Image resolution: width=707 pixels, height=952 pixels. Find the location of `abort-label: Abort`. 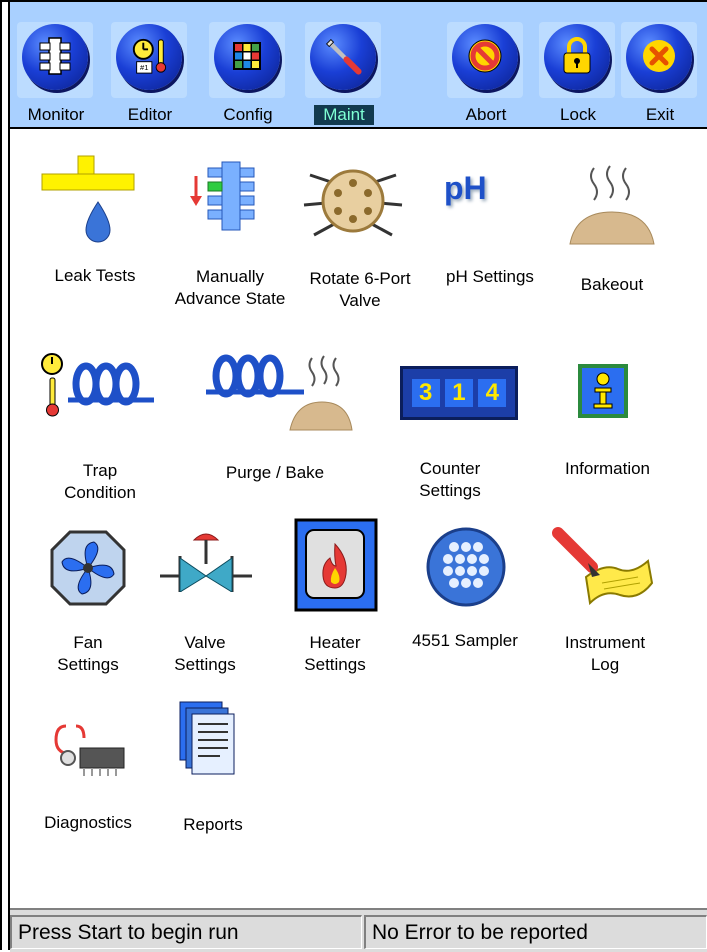

abort-label: Abort is located at coordinates (486, 114).